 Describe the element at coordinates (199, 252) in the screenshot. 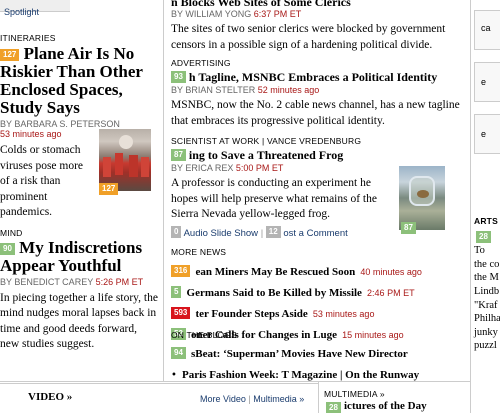

I see `section-kicker: MORE NEWS` at that location.